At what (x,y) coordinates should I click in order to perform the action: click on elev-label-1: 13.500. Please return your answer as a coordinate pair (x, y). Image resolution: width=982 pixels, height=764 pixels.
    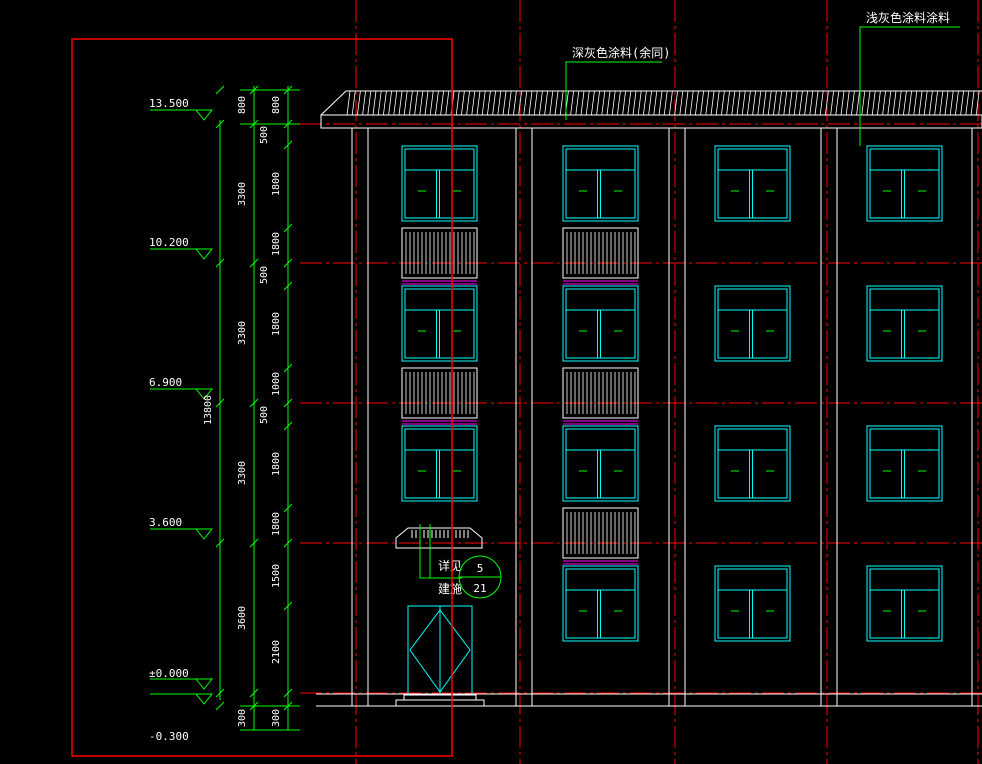
    Looking at the image, I should click on (169, 103).